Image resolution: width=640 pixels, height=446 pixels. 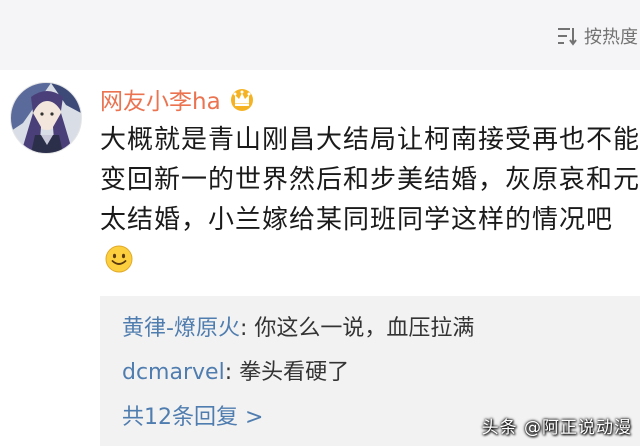 I want to click on sort-label: 按热度, so click(x=611, y=37).